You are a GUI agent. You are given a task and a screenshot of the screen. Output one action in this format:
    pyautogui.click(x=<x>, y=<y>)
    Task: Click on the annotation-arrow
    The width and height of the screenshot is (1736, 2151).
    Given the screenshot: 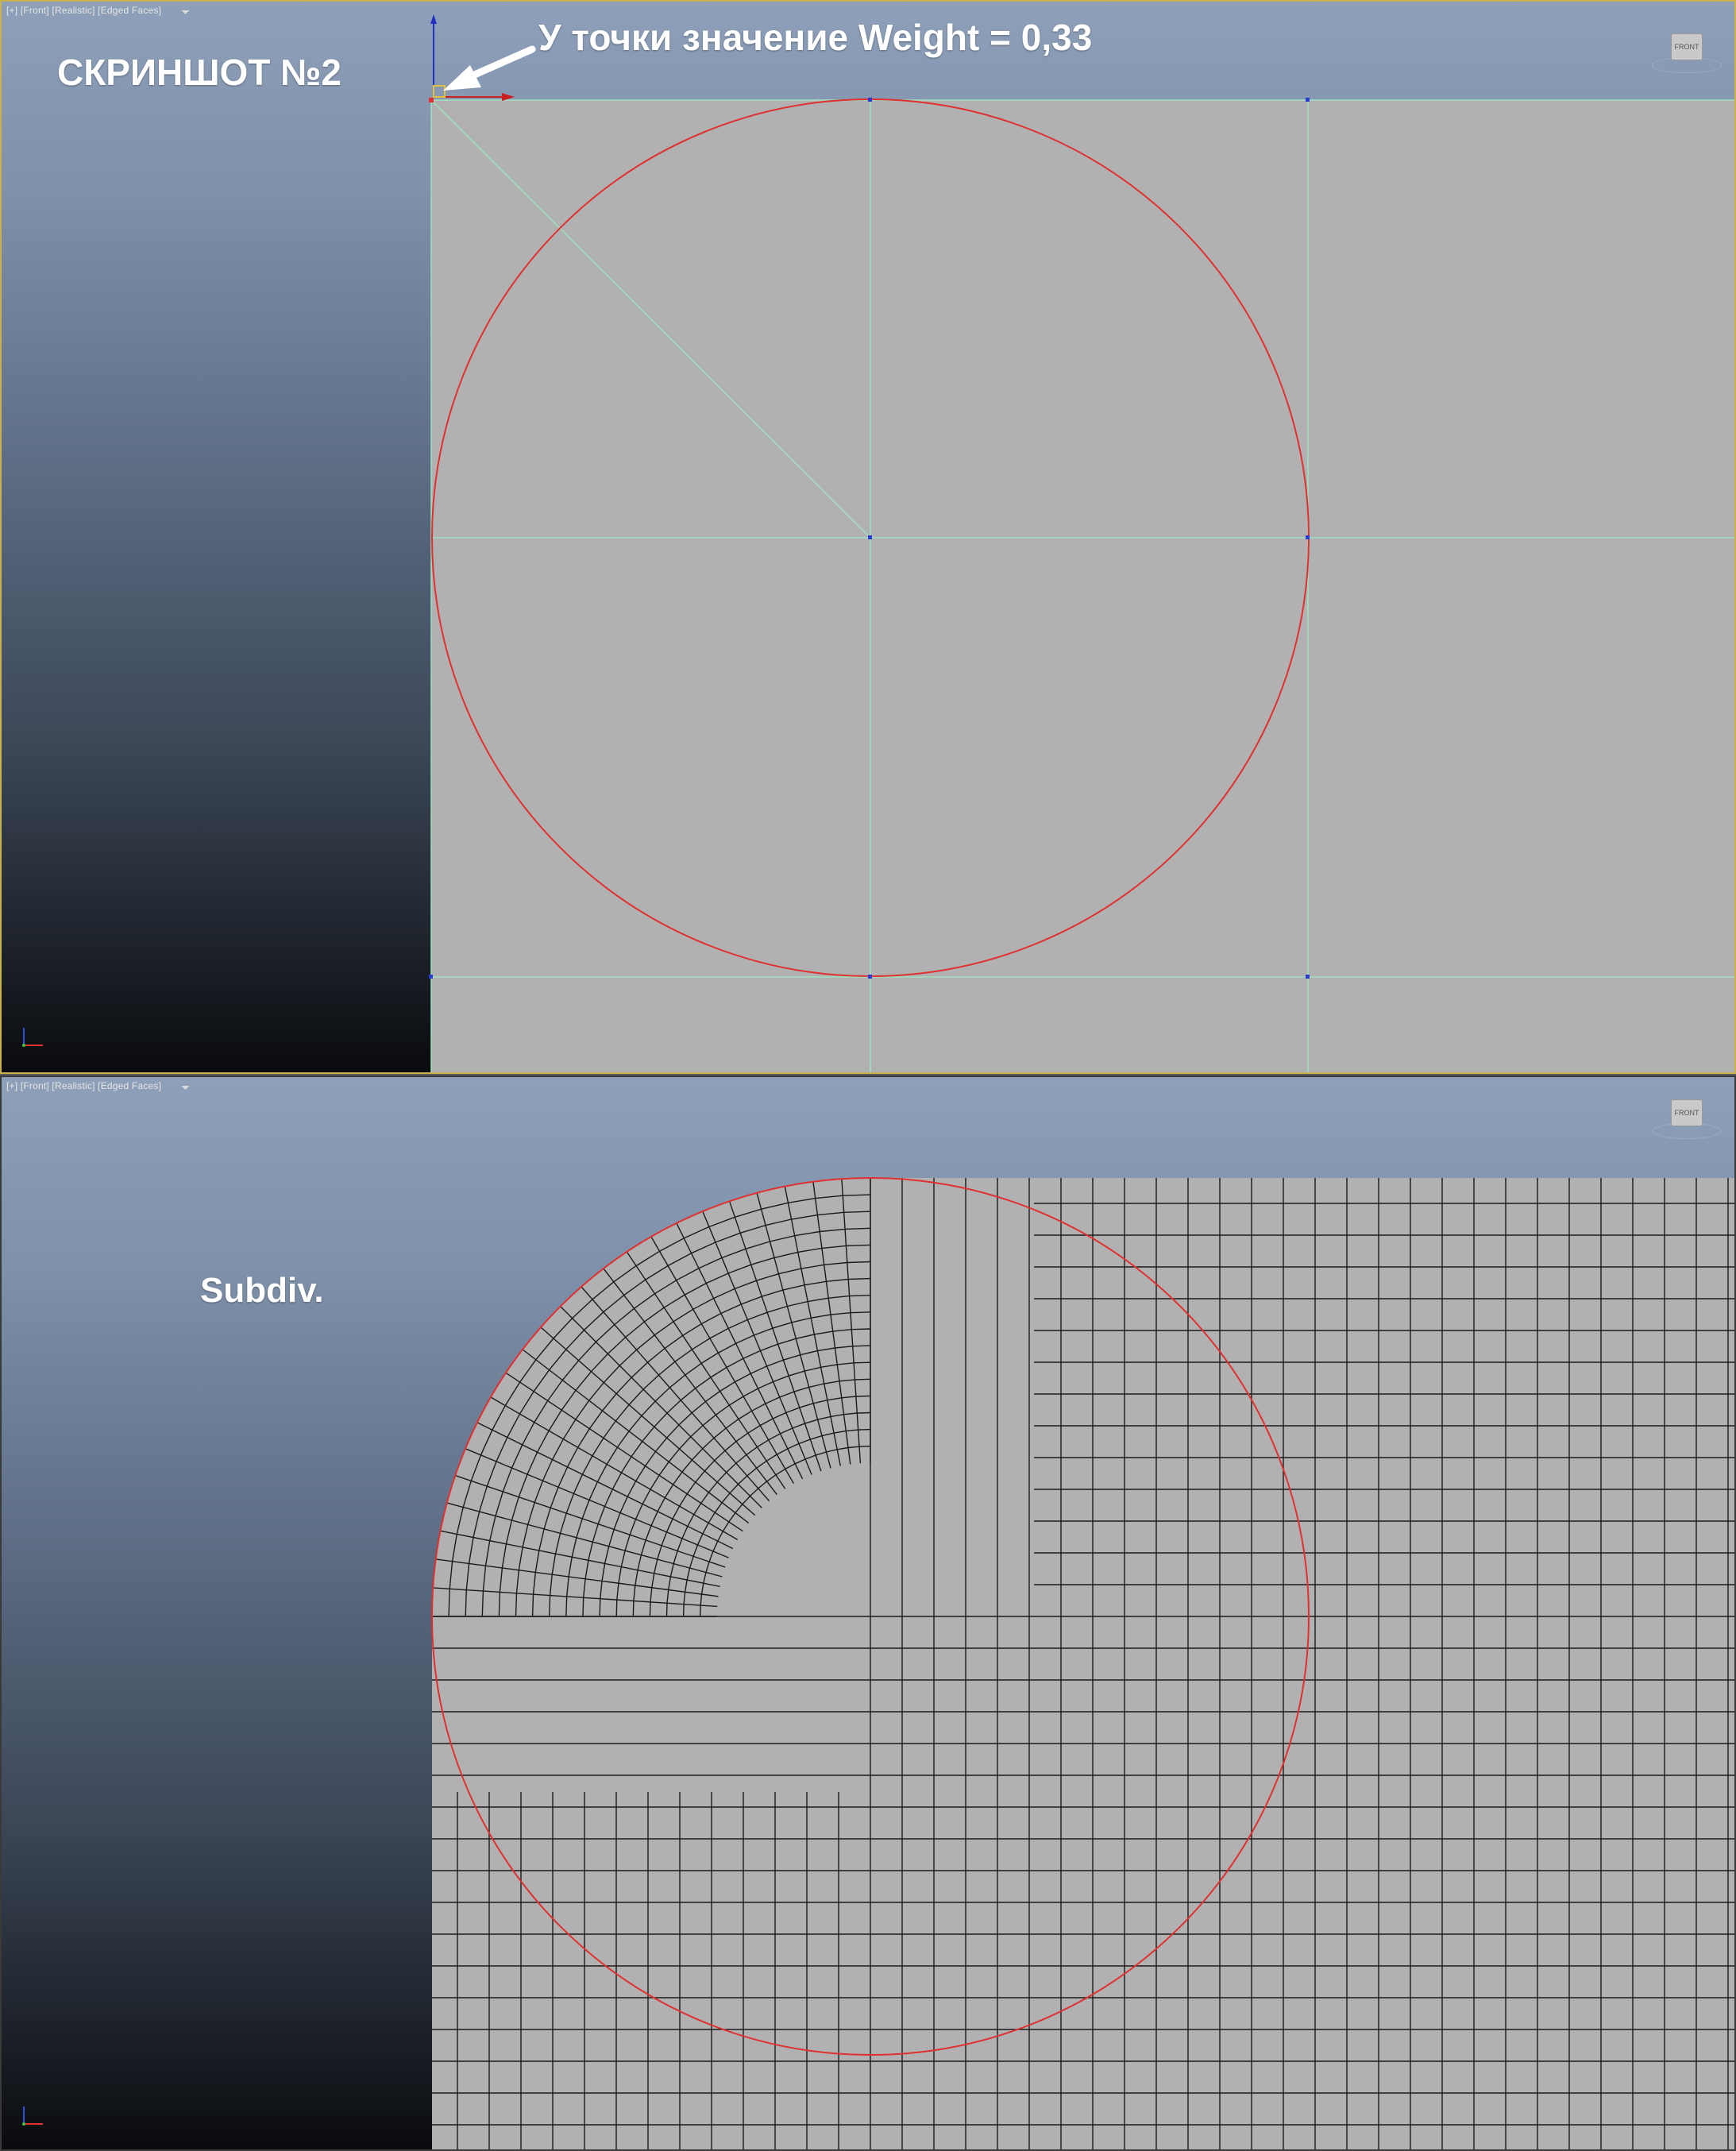 What is the action you would take?
    pyautogui.click(x=489, y=68)
    